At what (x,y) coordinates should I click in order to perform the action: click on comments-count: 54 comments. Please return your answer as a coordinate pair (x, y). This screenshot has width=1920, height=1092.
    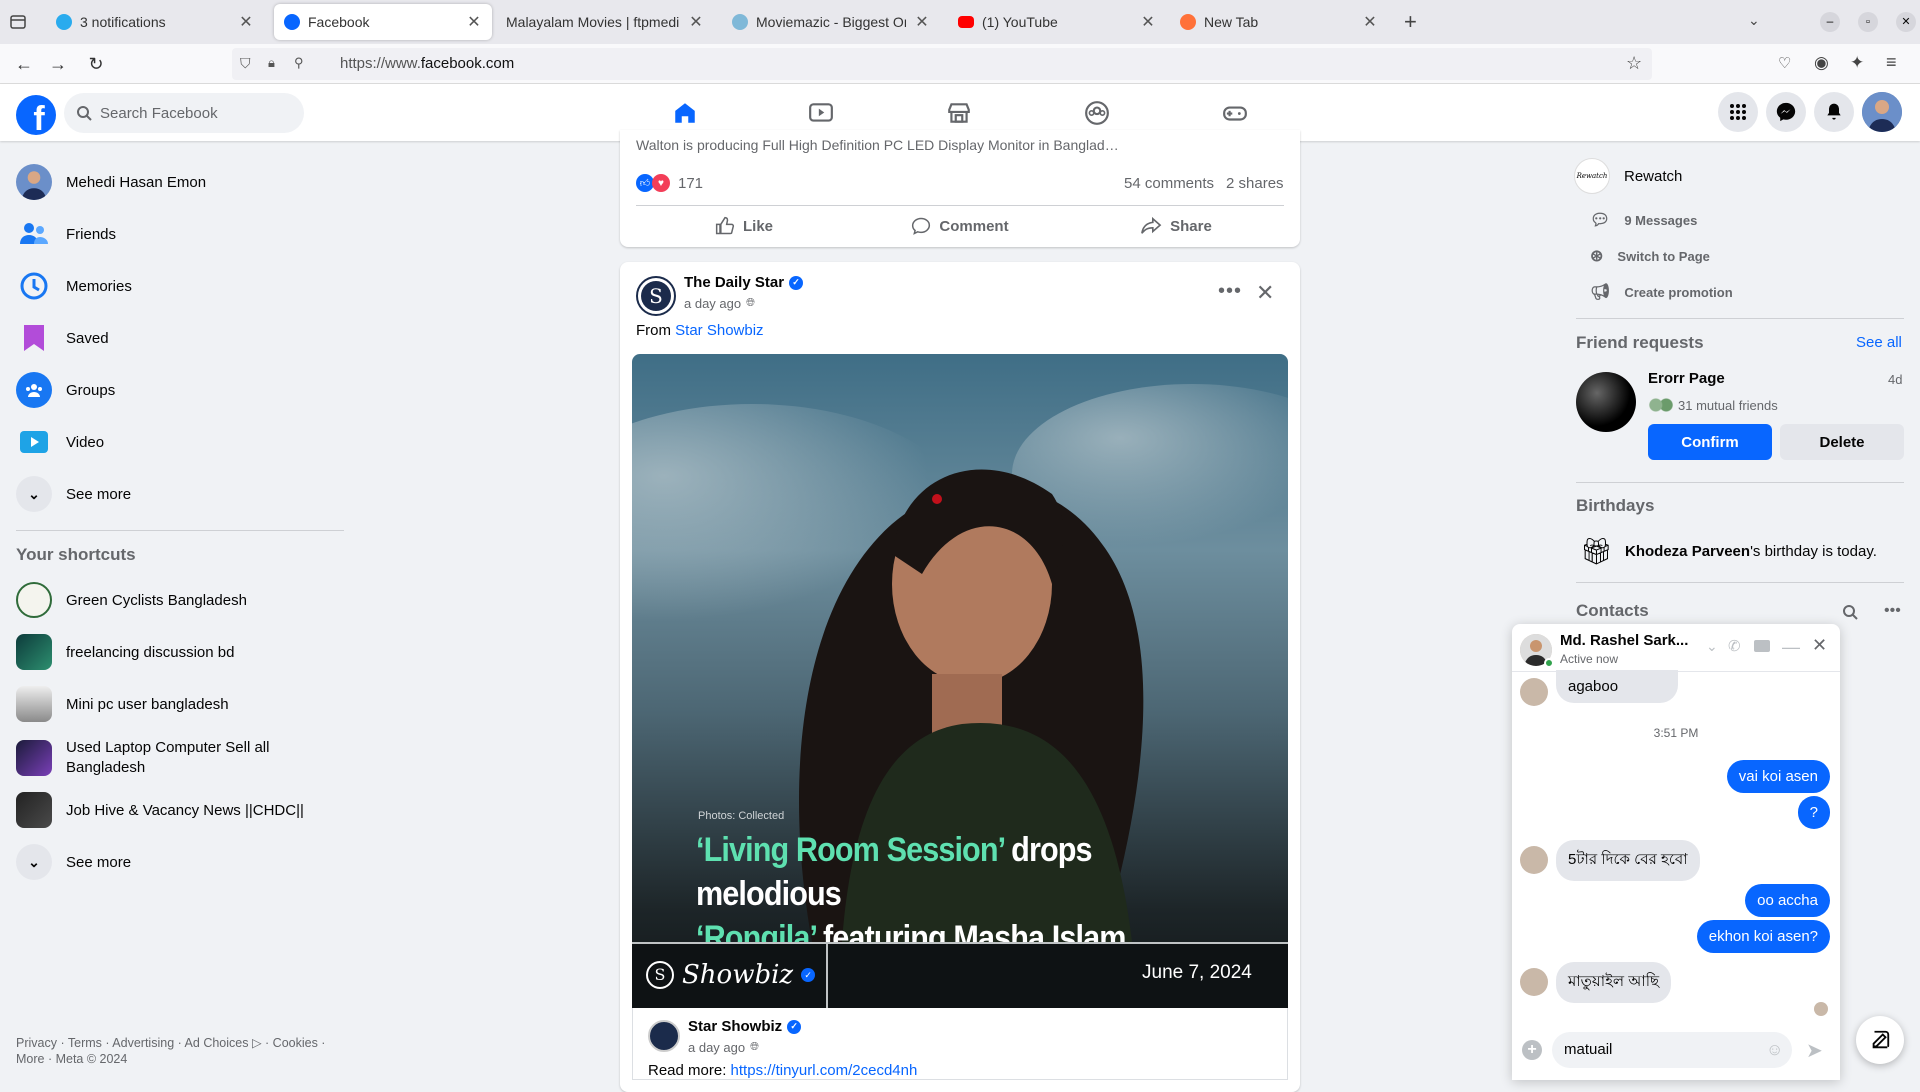
    Looking at the image, I should click on (1169, 183).